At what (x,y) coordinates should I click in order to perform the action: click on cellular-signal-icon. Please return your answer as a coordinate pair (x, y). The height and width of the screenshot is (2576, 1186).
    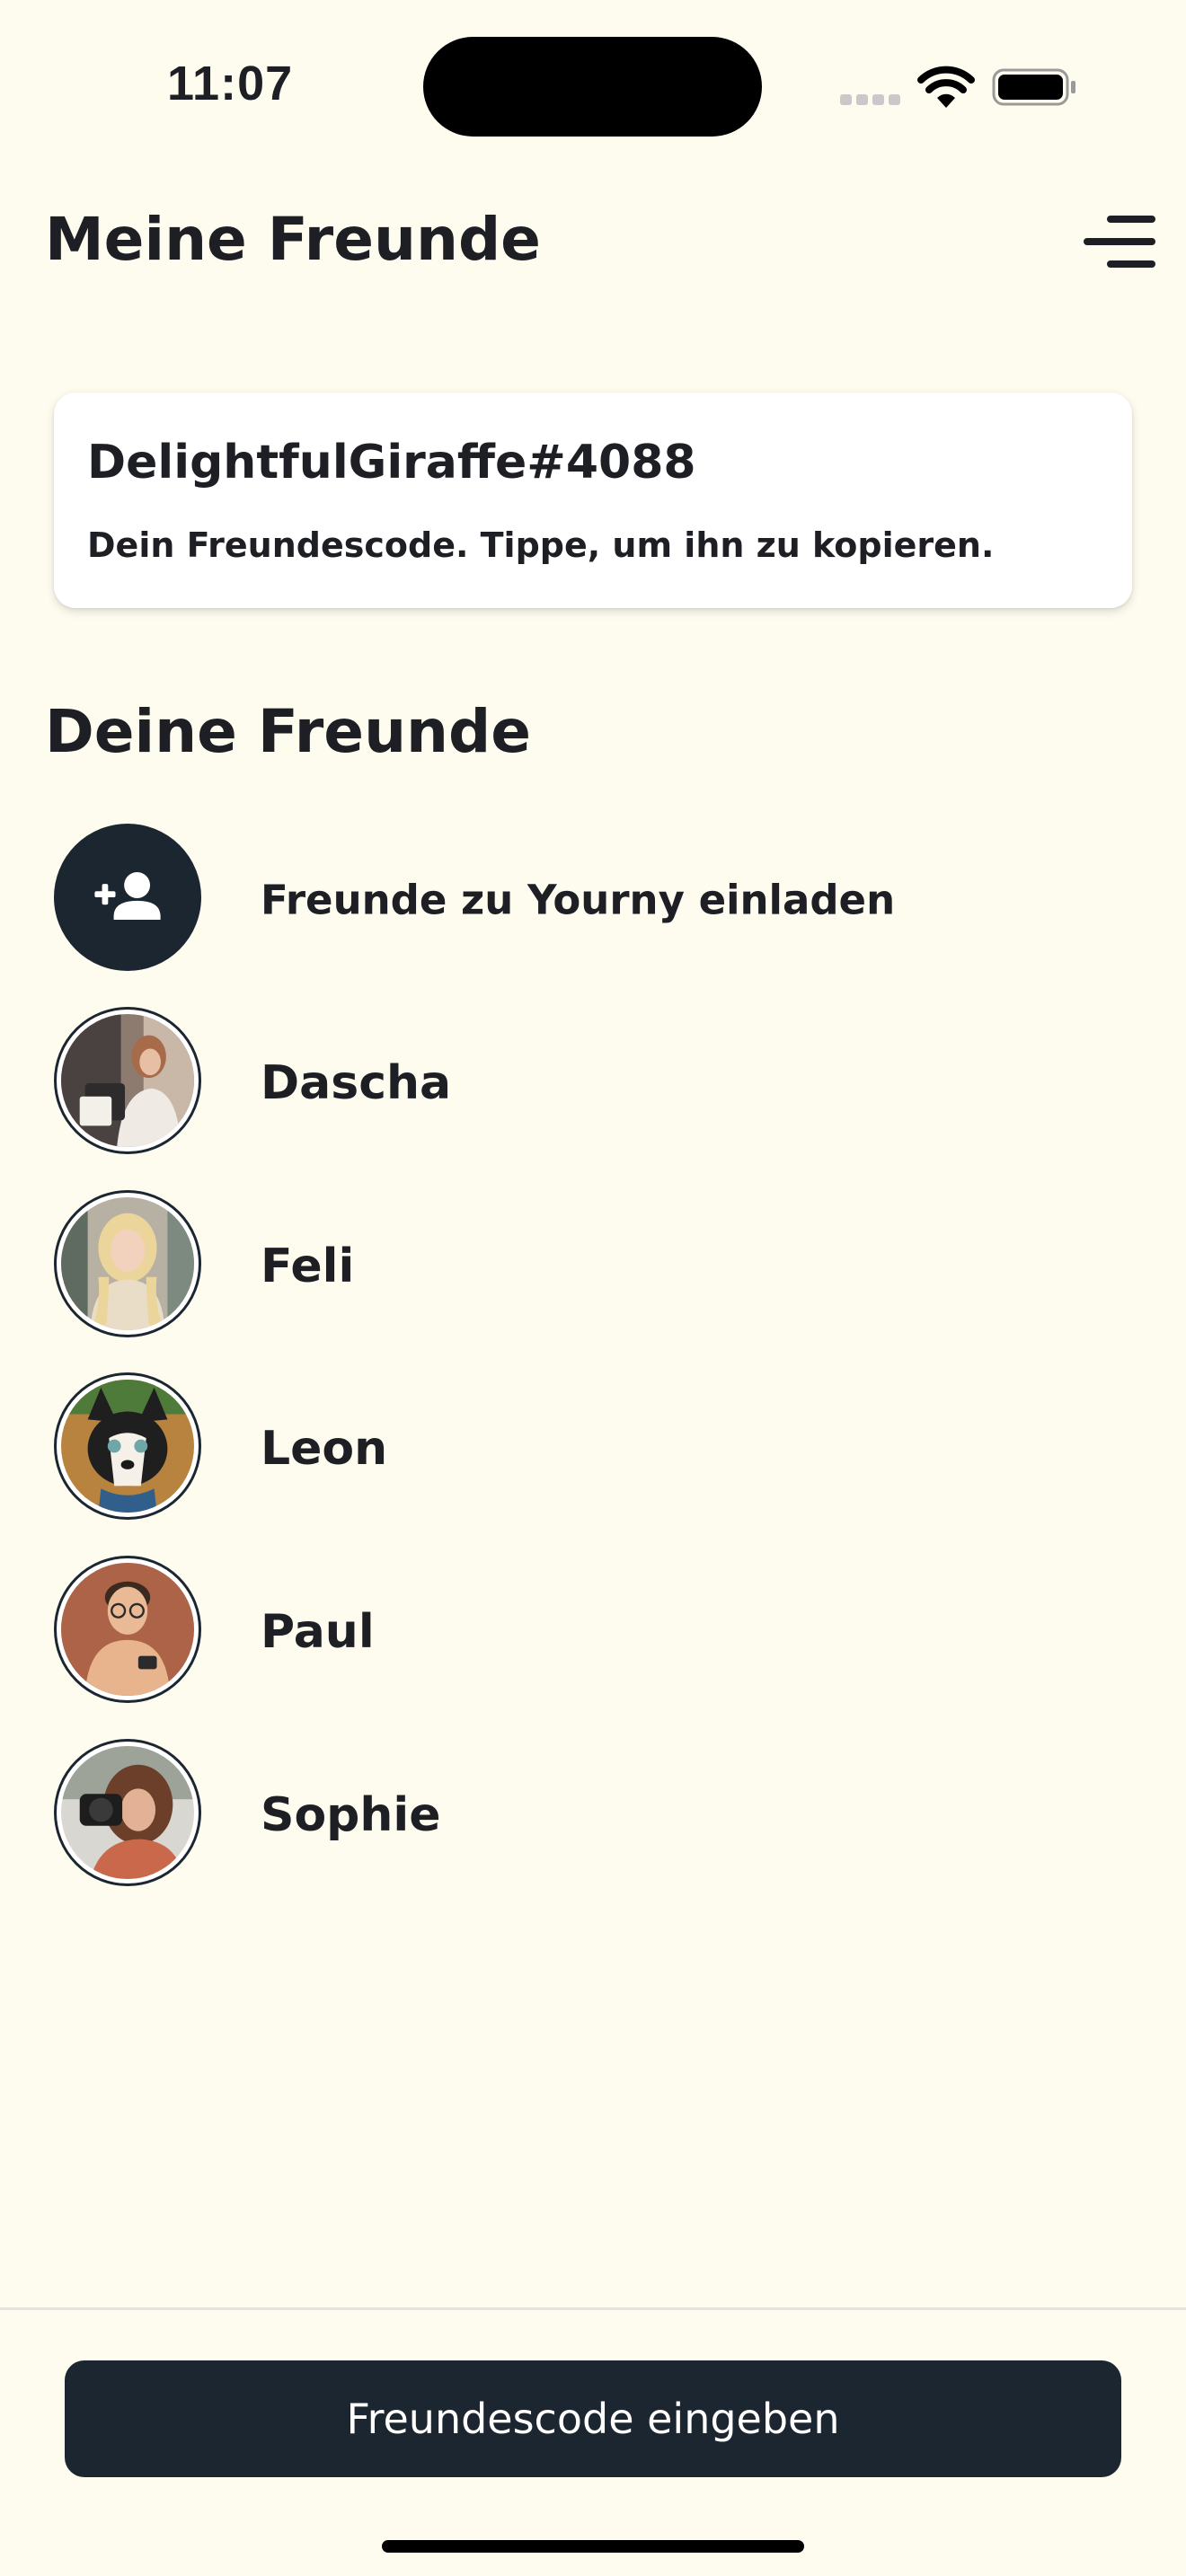
    Looking at the image, I should click on (870, 99).